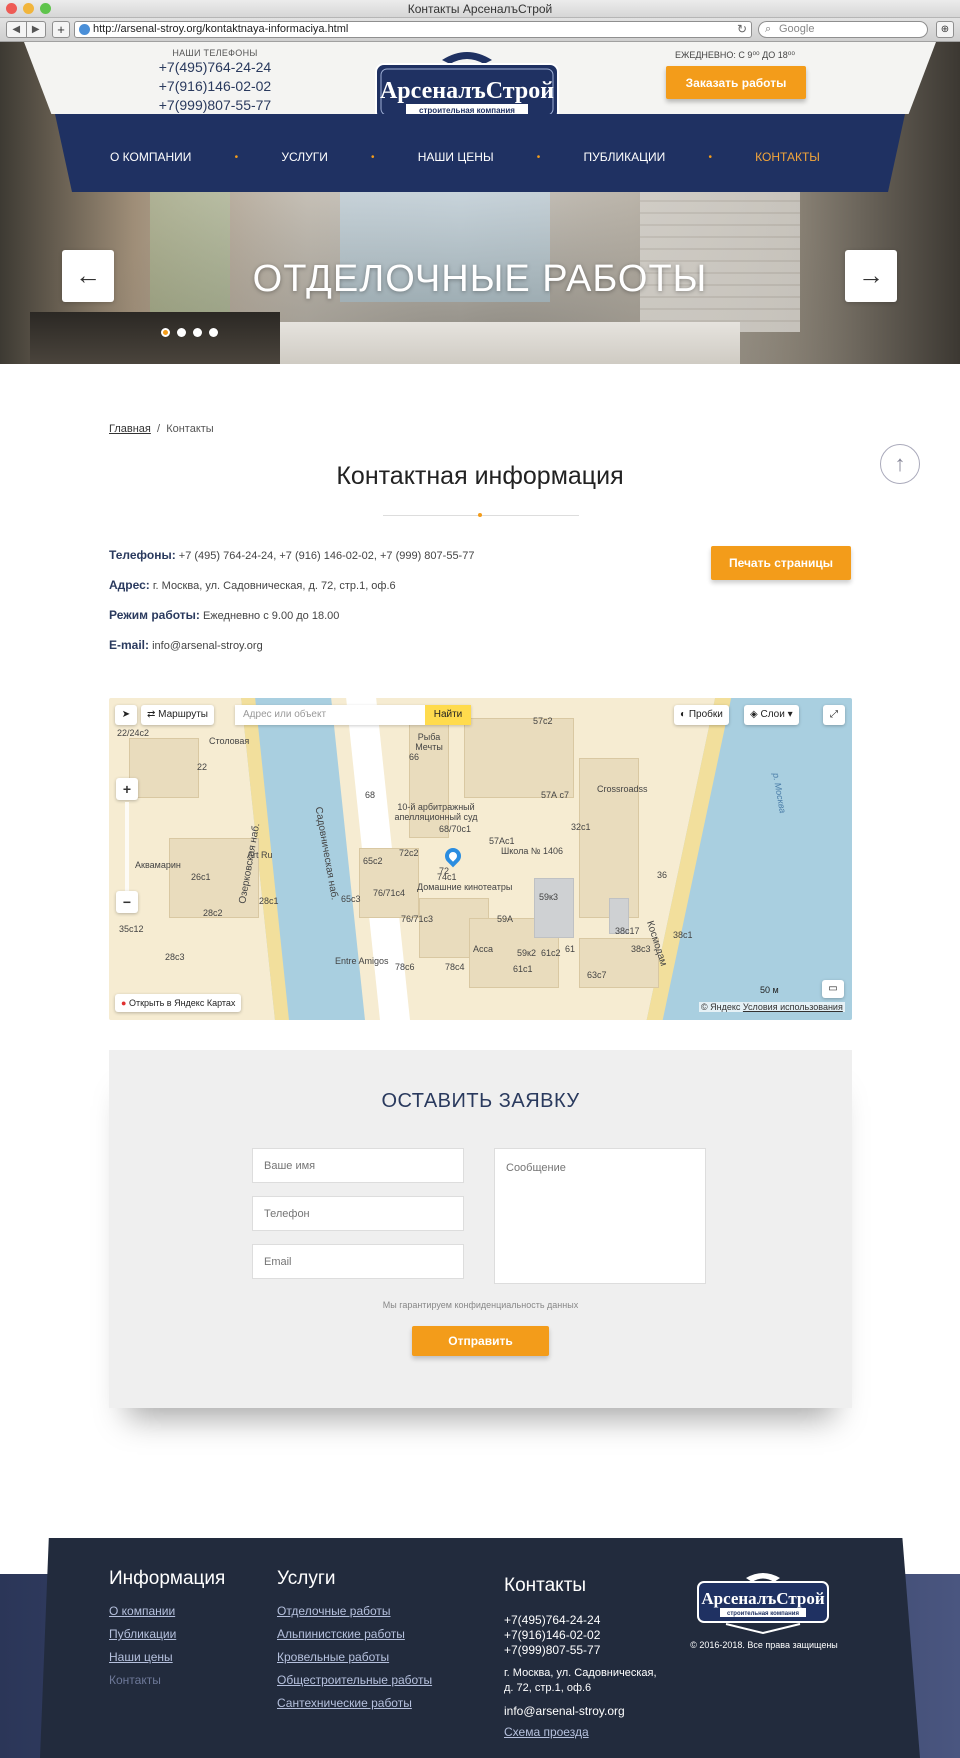 This screenshot has height=1758, width=960. Describe the element at coordinates (354, 1611) in the screenshot. I see `footer-link-finishing: Отделочные работы` at that location.